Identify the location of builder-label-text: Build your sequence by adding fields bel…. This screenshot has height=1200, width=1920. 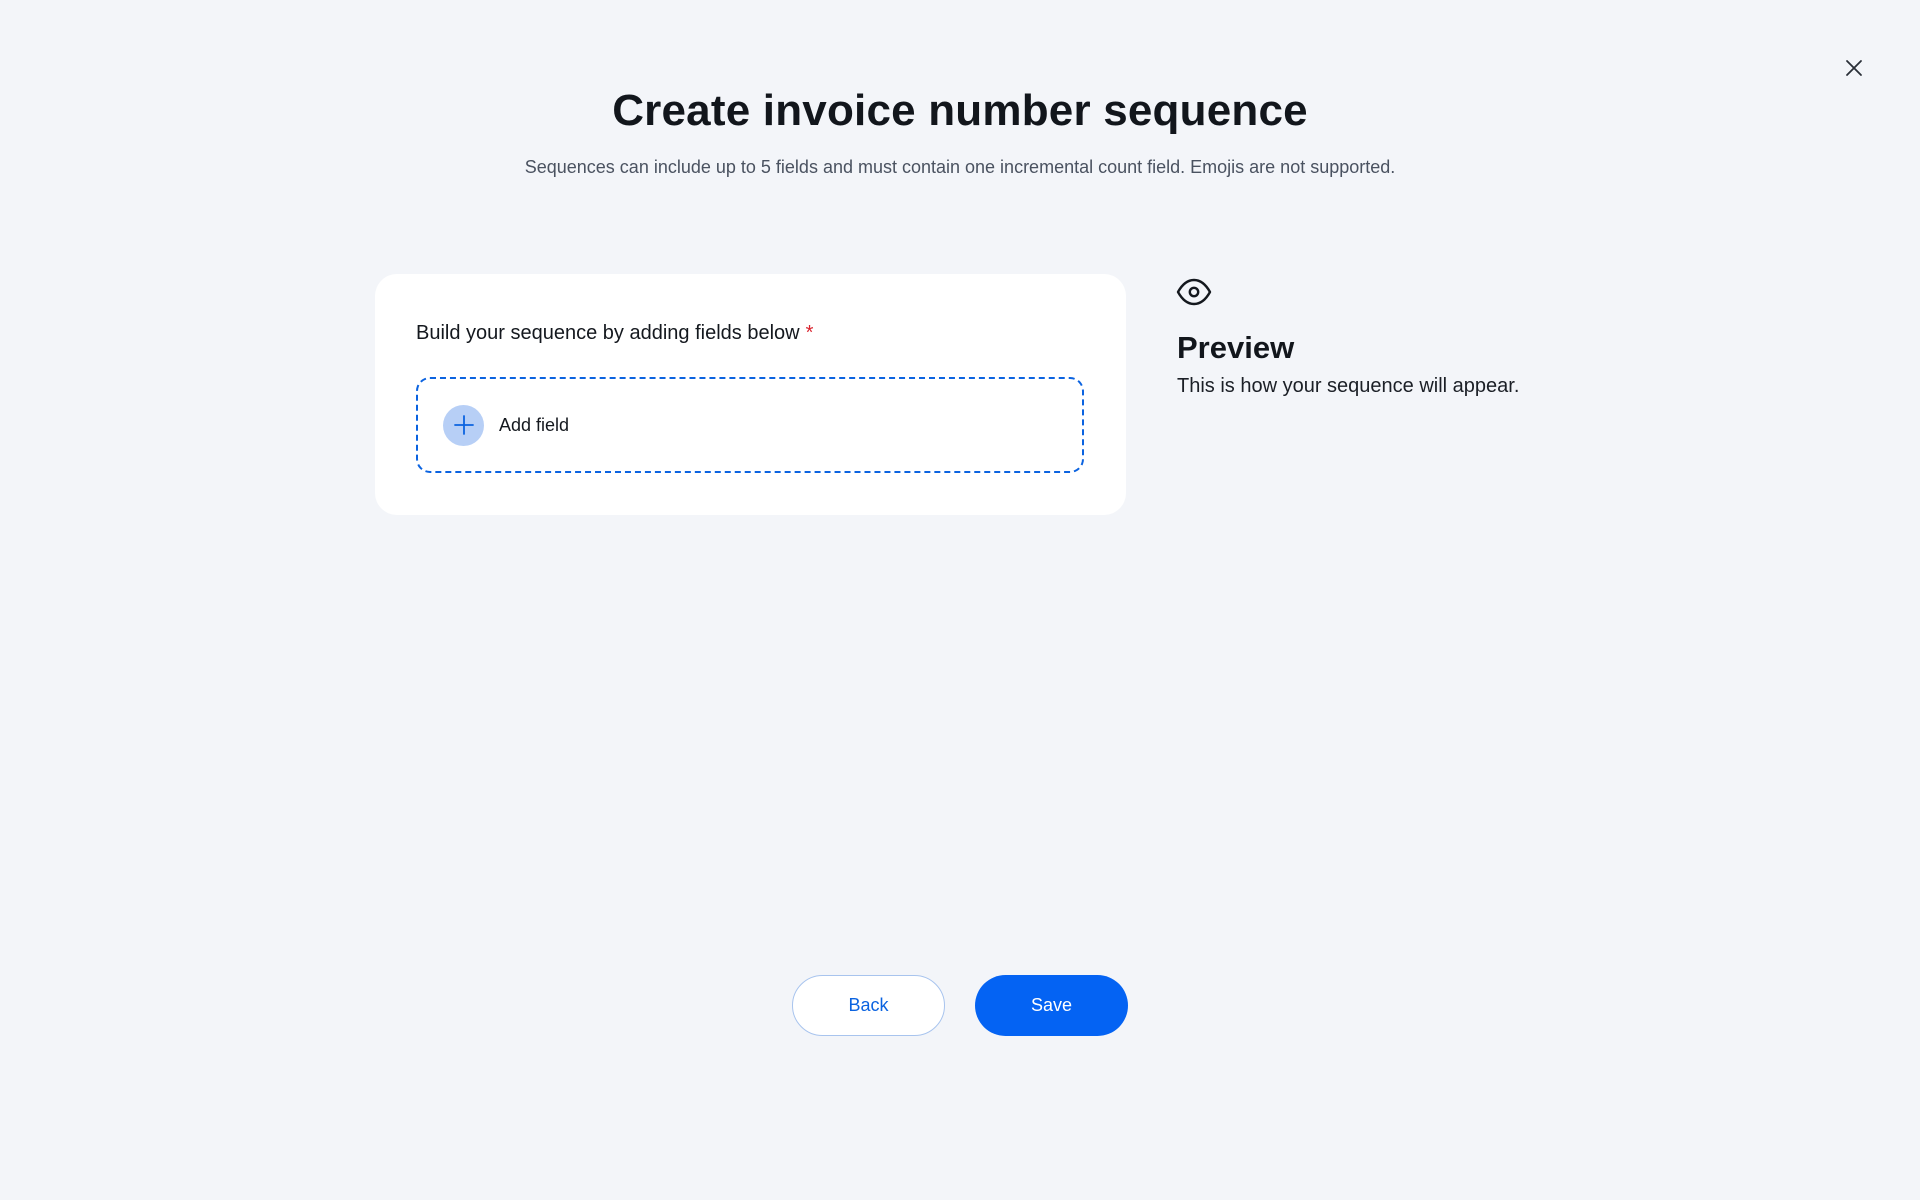
(608, 333).